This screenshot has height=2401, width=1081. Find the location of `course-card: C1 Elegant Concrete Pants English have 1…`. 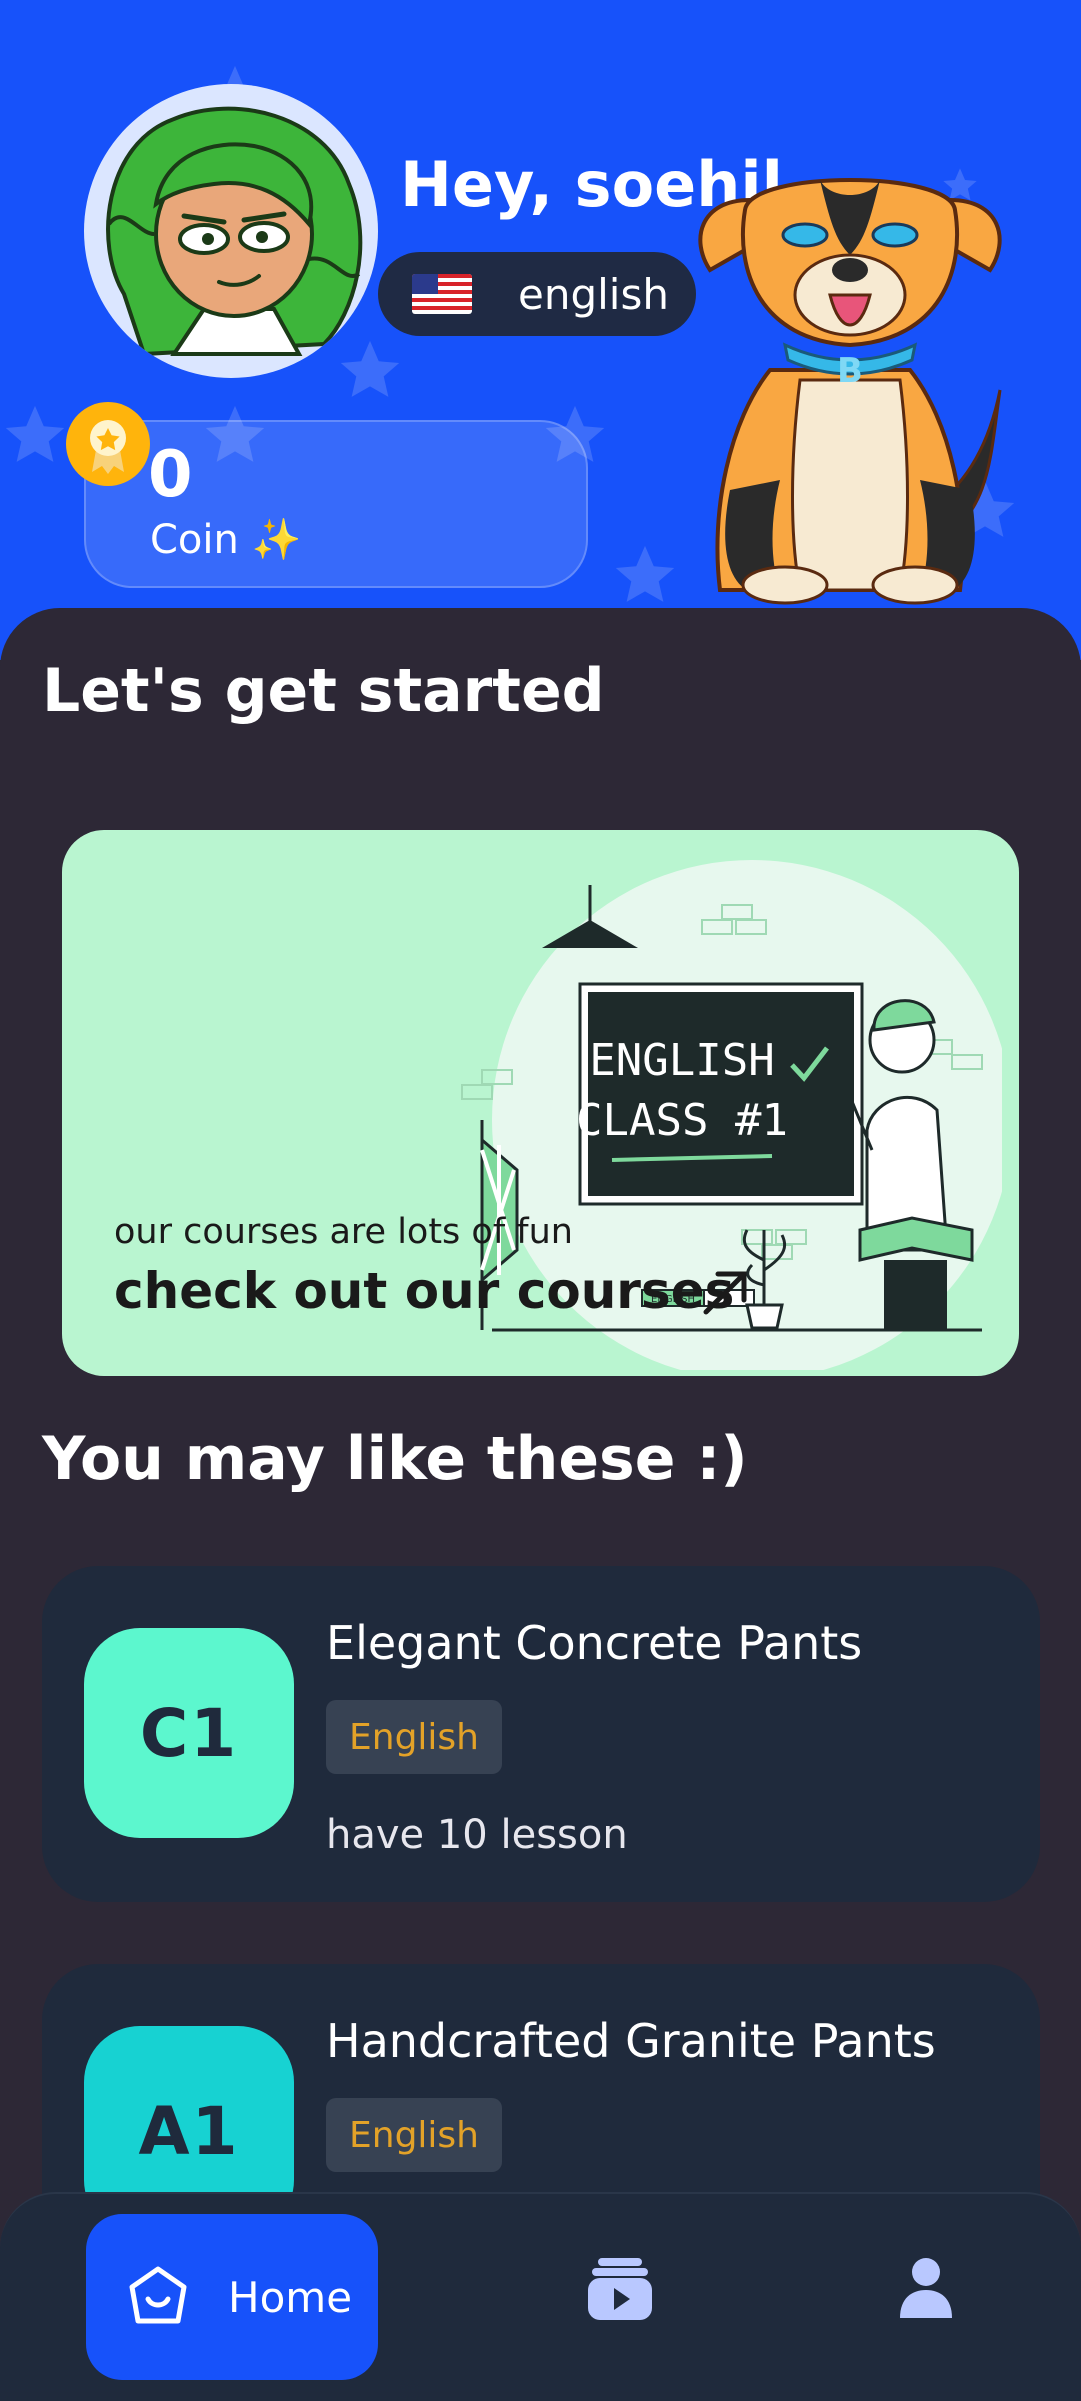

course-card: C1 Elegant Concrete Pants English have 1… is located at coordinates (541, 1734).